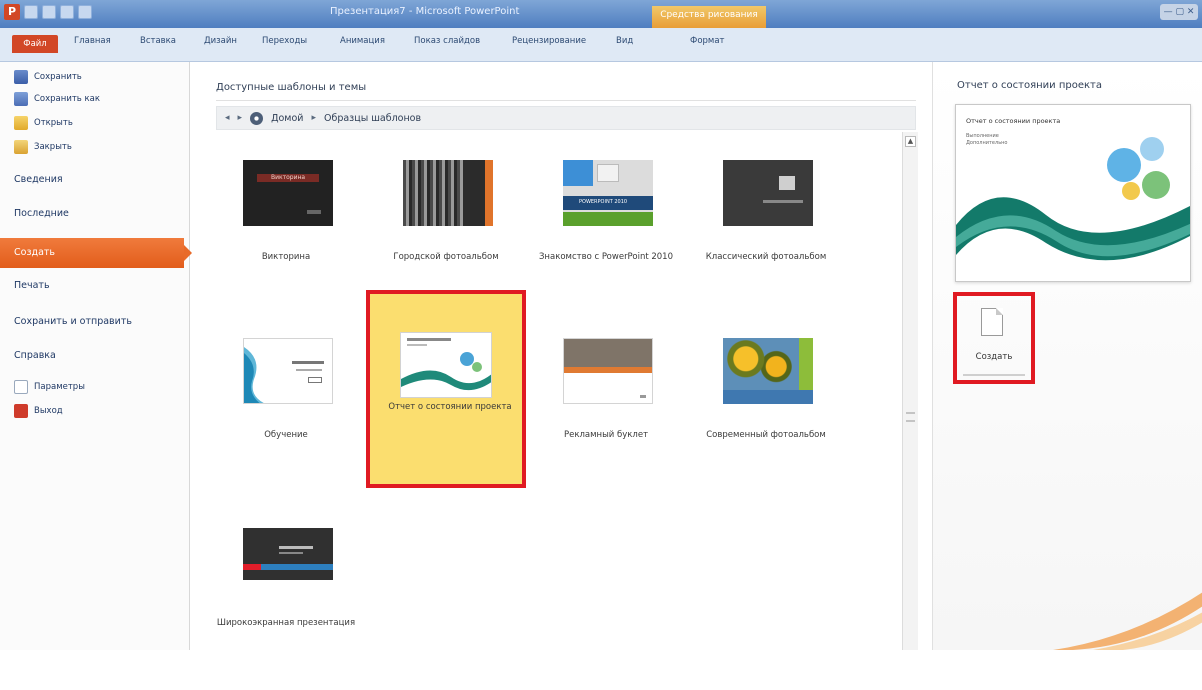 This screenshot has height=690, width=1202. Describe the element at coordinates (73, 321) in the screenshot. I see `nav-save-and-send: Сохранить и отправить` at that location.